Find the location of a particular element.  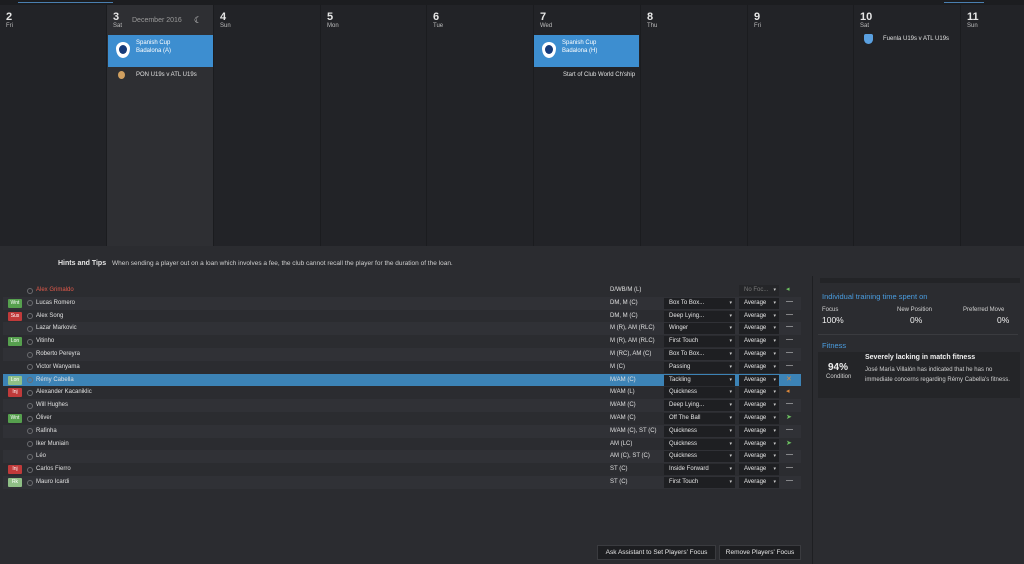

focus-dropdown: Inside Forward ▾ is located at coordinates (699, 470).